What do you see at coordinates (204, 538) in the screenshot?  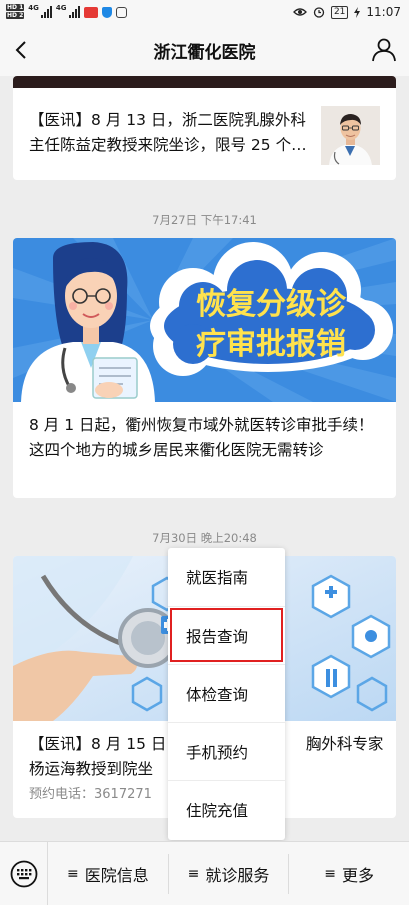 I see `timestamp: 7月30日 晚上20:48` at bounding box center [204, 538].